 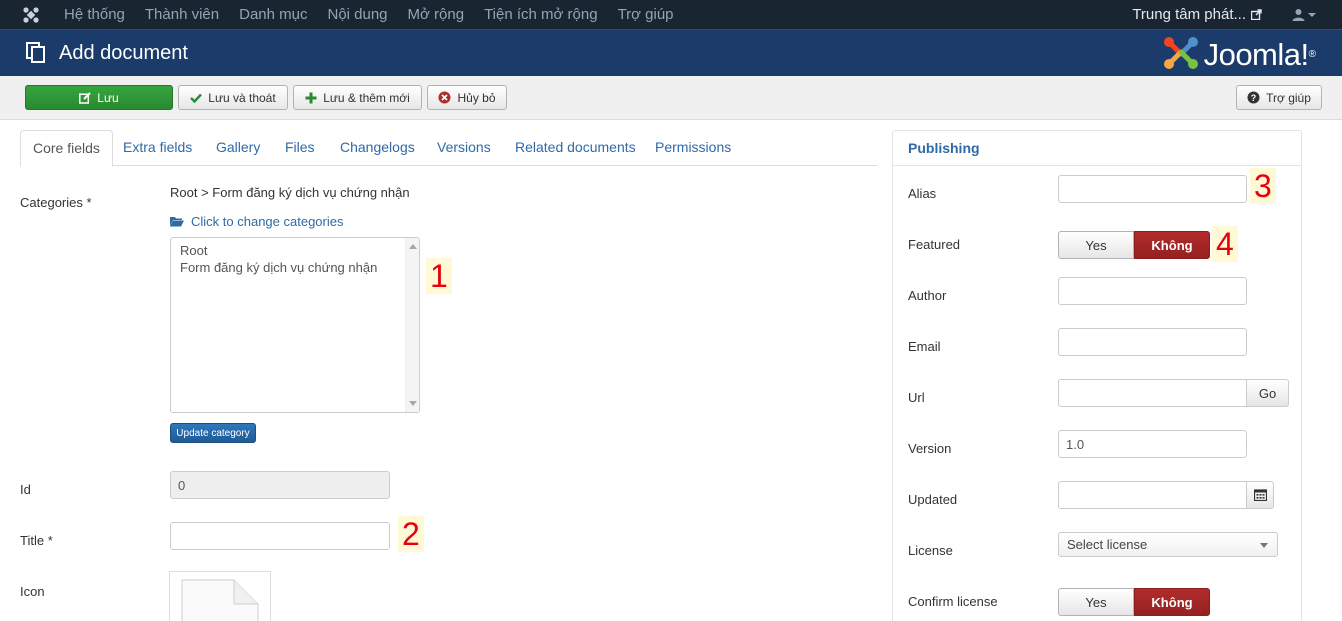 What do you see at coordinates (290, 192) in the screenshot?
I see `categories-path: Root > Form đăng ký dịch vụ chứng nhận` at bounding box center [290, 192].